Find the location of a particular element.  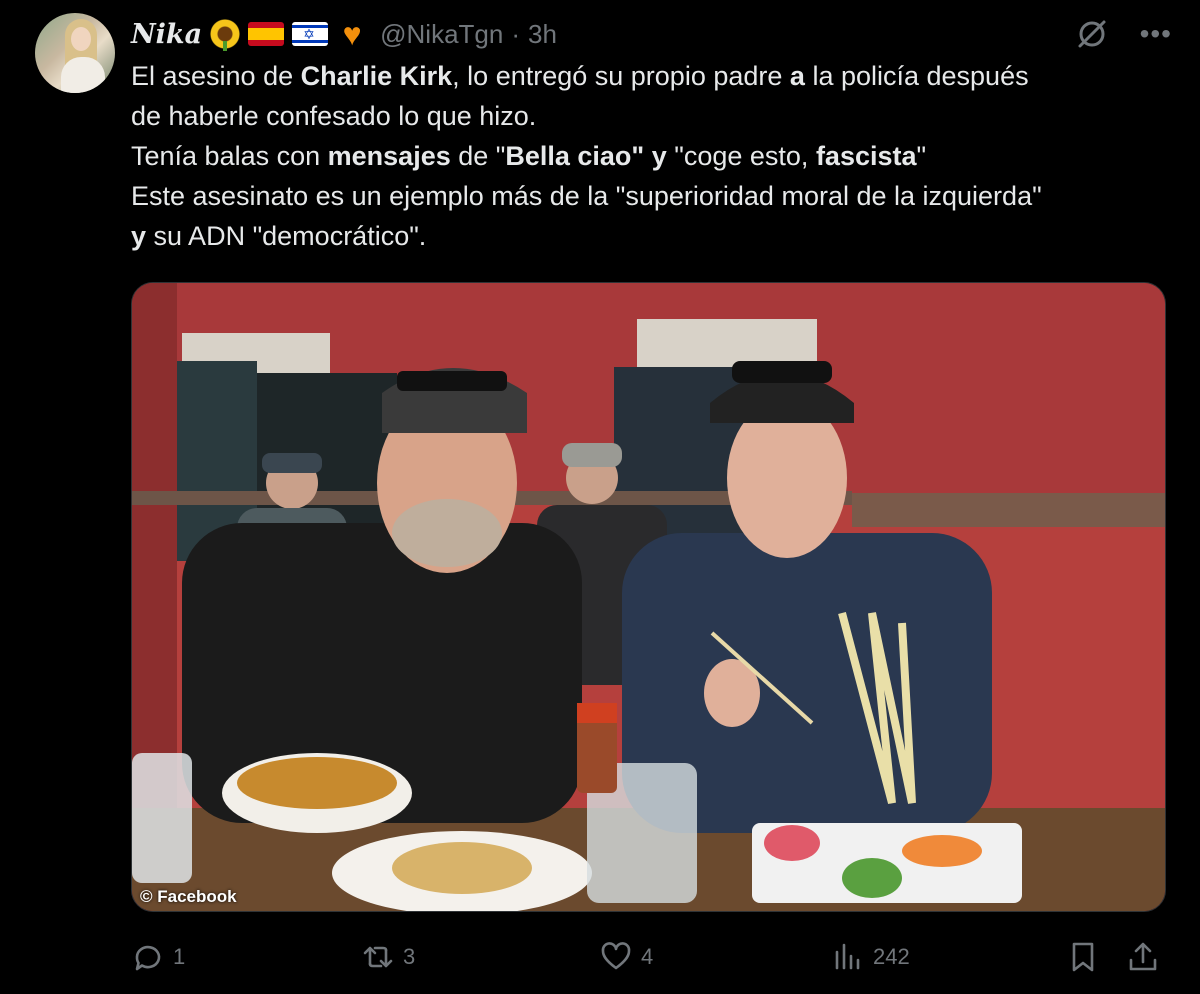

share-icon is located at coordinates (1143, 956).